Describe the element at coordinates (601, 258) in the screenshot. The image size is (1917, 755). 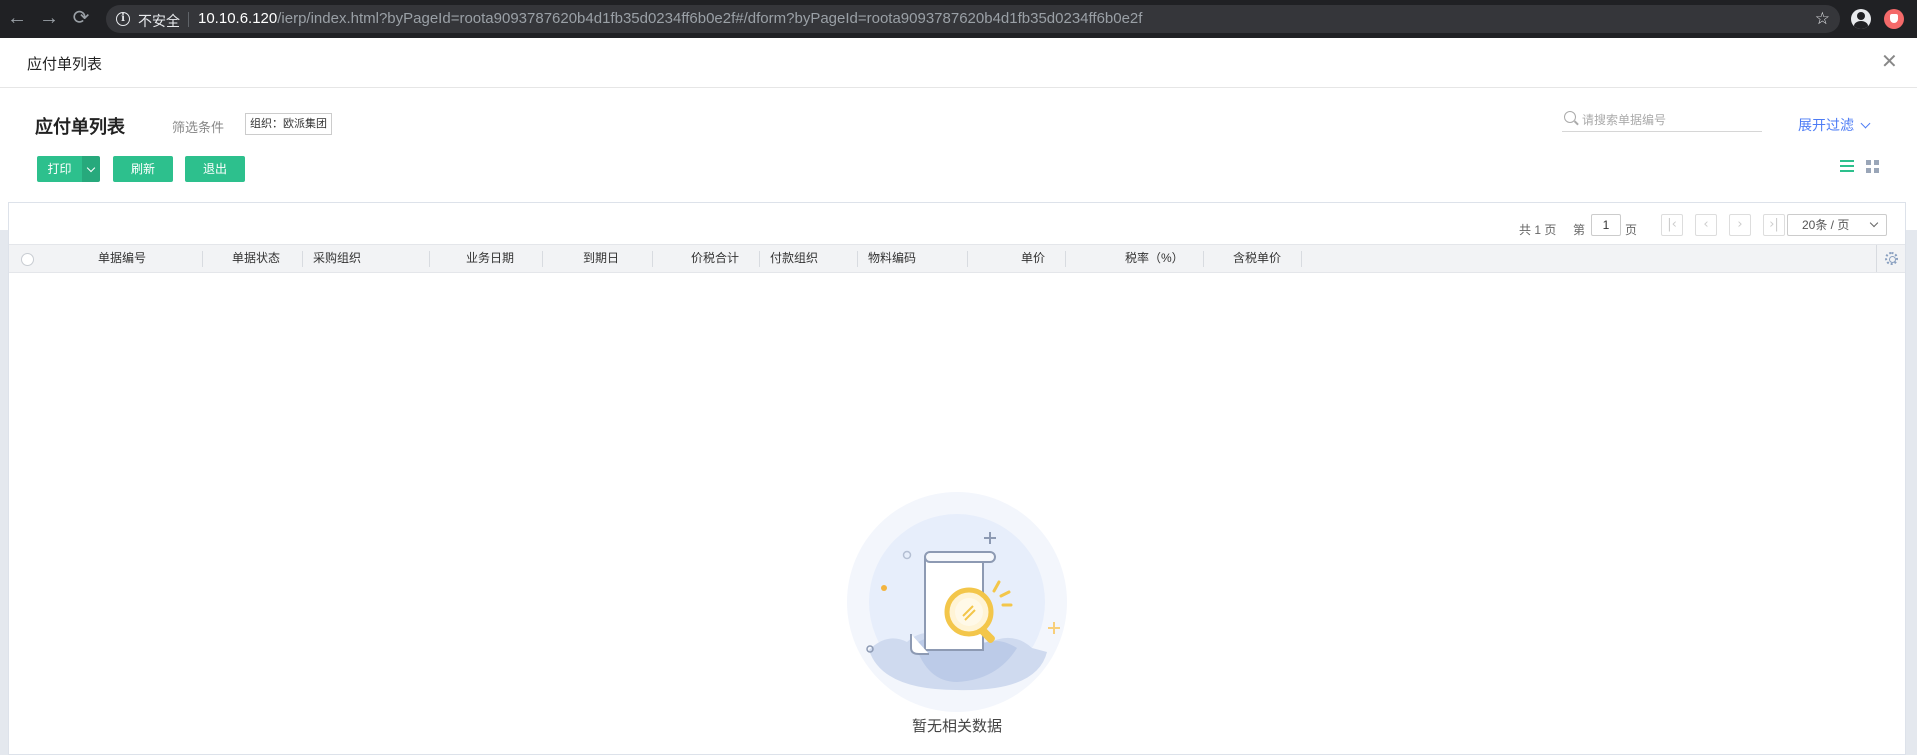
I see `column-header: 到期日` at that location.